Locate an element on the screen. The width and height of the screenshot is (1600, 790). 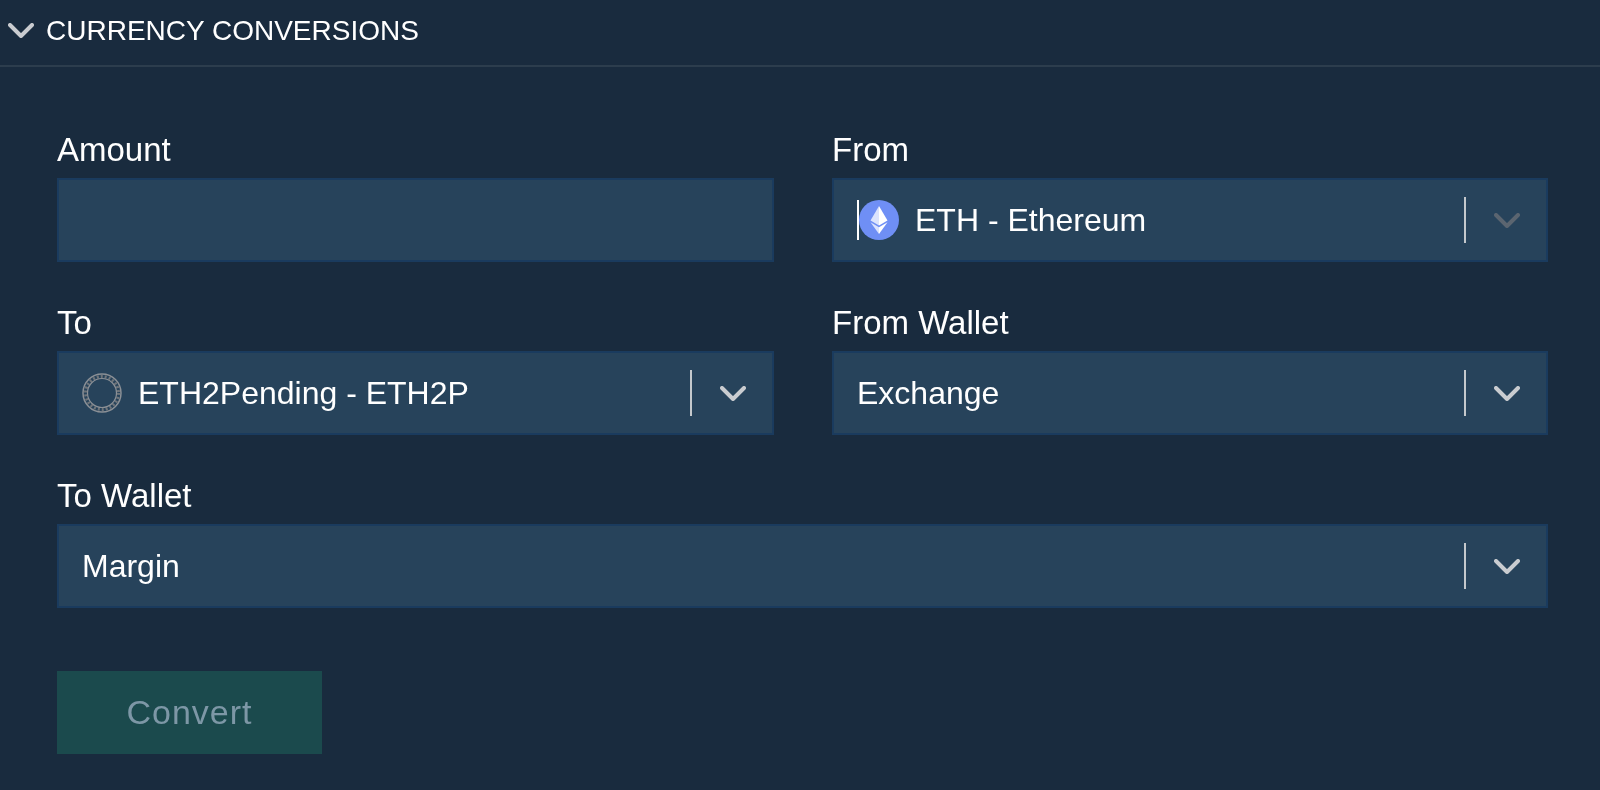
field-label: From Wallet is located at coordinates (920, 323).